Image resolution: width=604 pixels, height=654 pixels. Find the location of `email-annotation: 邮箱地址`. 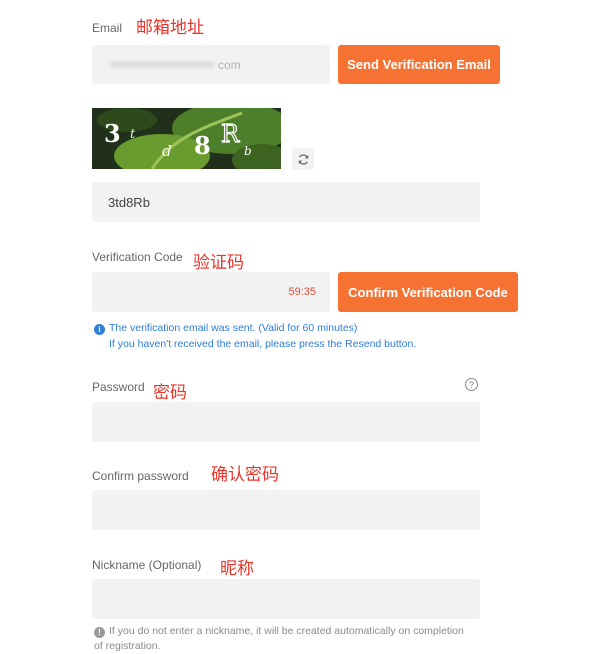

email-annotation: 邮箱地址 is located at coordinates (170, 28).